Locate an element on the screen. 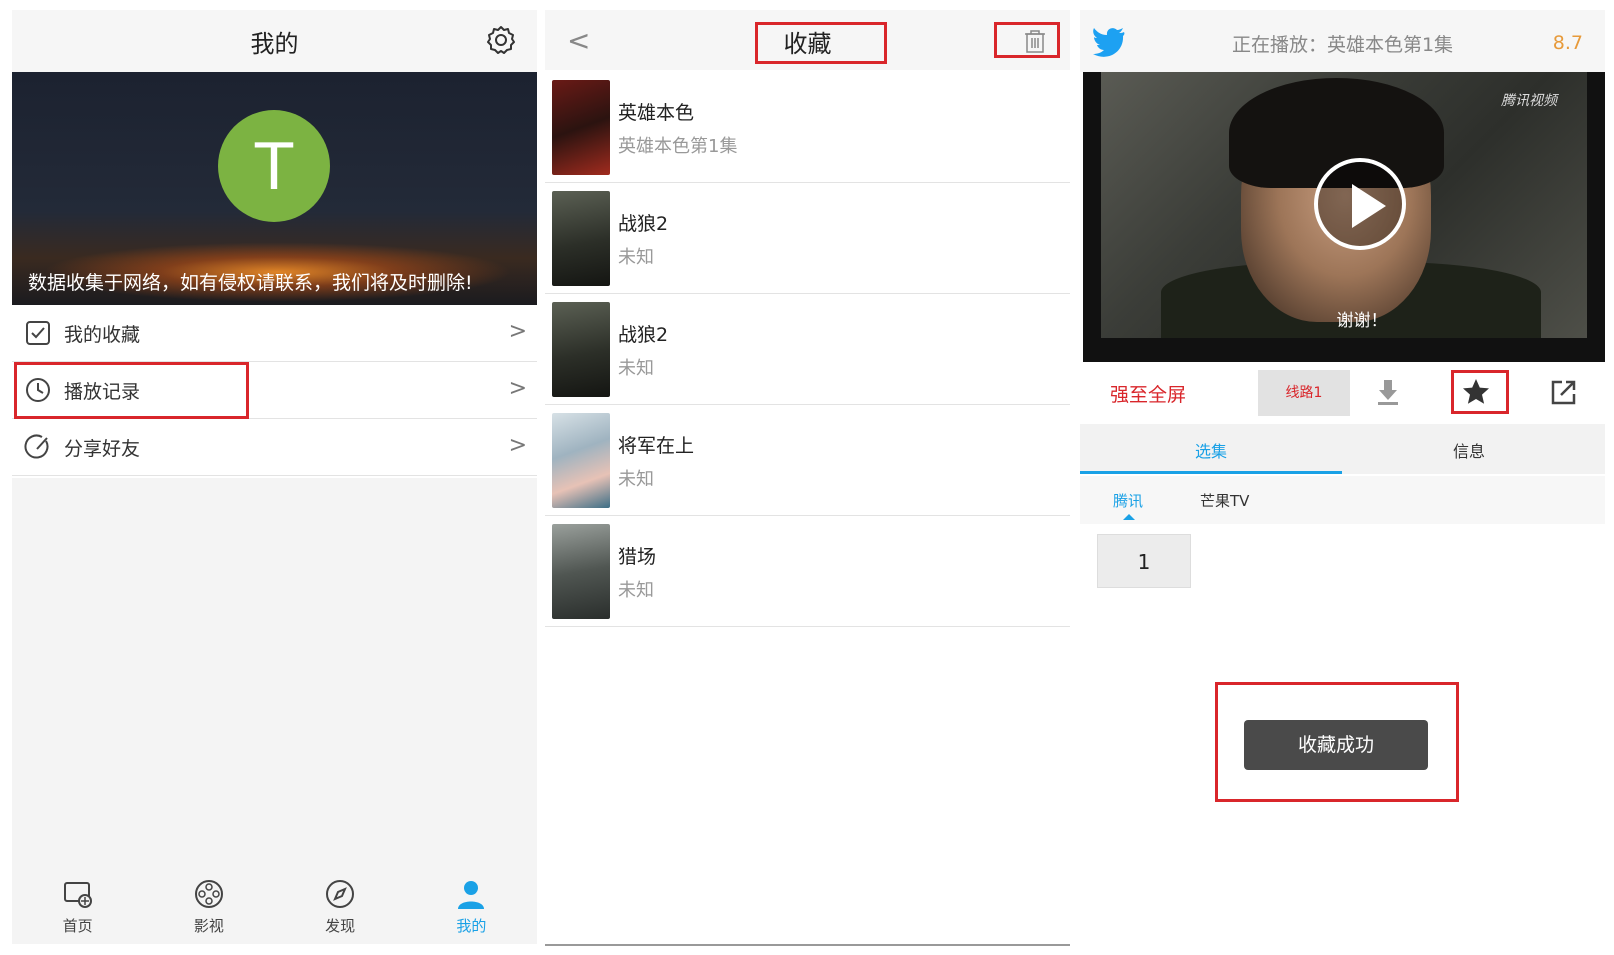  gear-icon is located at coordinates (501, 40).